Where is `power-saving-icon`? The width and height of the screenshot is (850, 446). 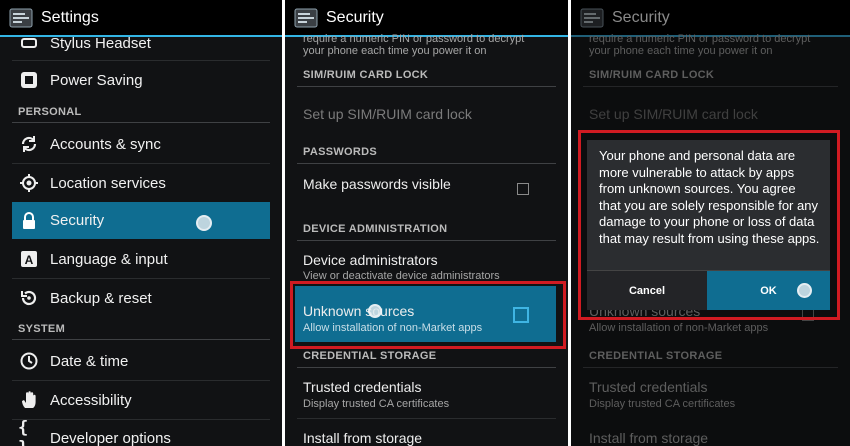
power-saving-icon is located at coordinates (29, 80).